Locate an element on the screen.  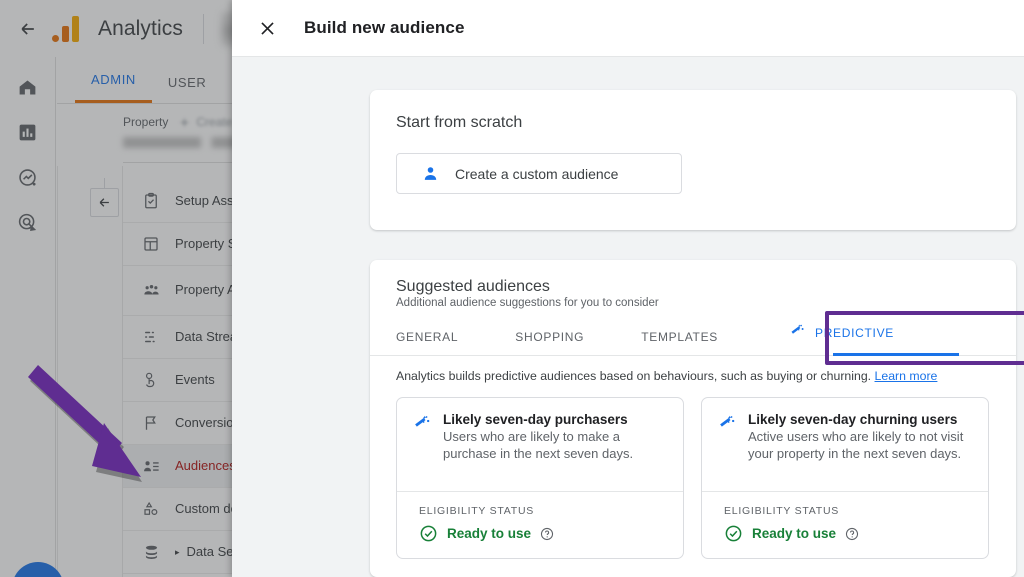
create-custom-audience-label: Create a custom audience is located at coordinates (537, 173).